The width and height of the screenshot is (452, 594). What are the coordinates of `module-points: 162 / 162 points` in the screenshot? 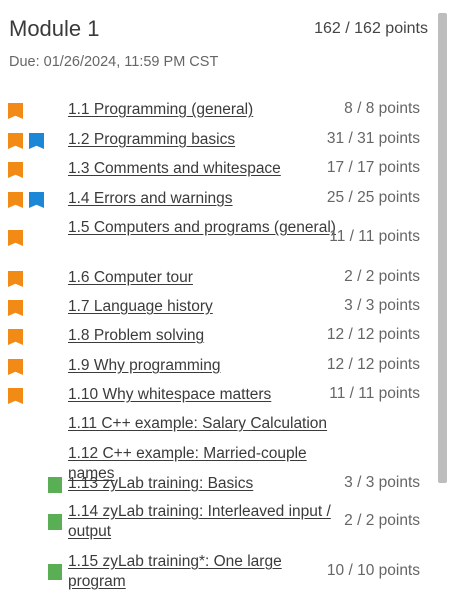 It's located at (371, 28).